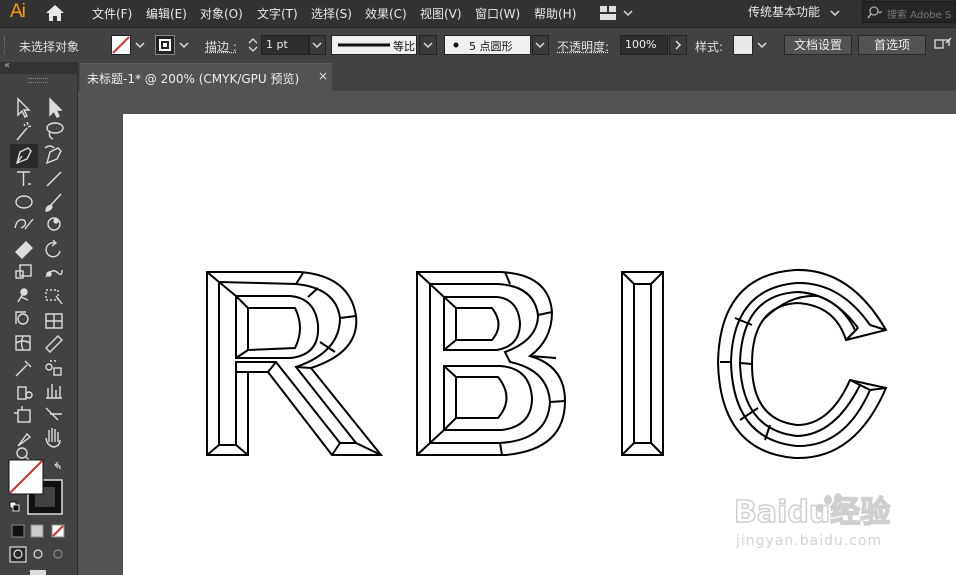 The width and height of the screenshot is (956, 575). Describe the element at coordinates (56, 107) in the screenshot. I see `direct-selection-tool-icon` at that location.